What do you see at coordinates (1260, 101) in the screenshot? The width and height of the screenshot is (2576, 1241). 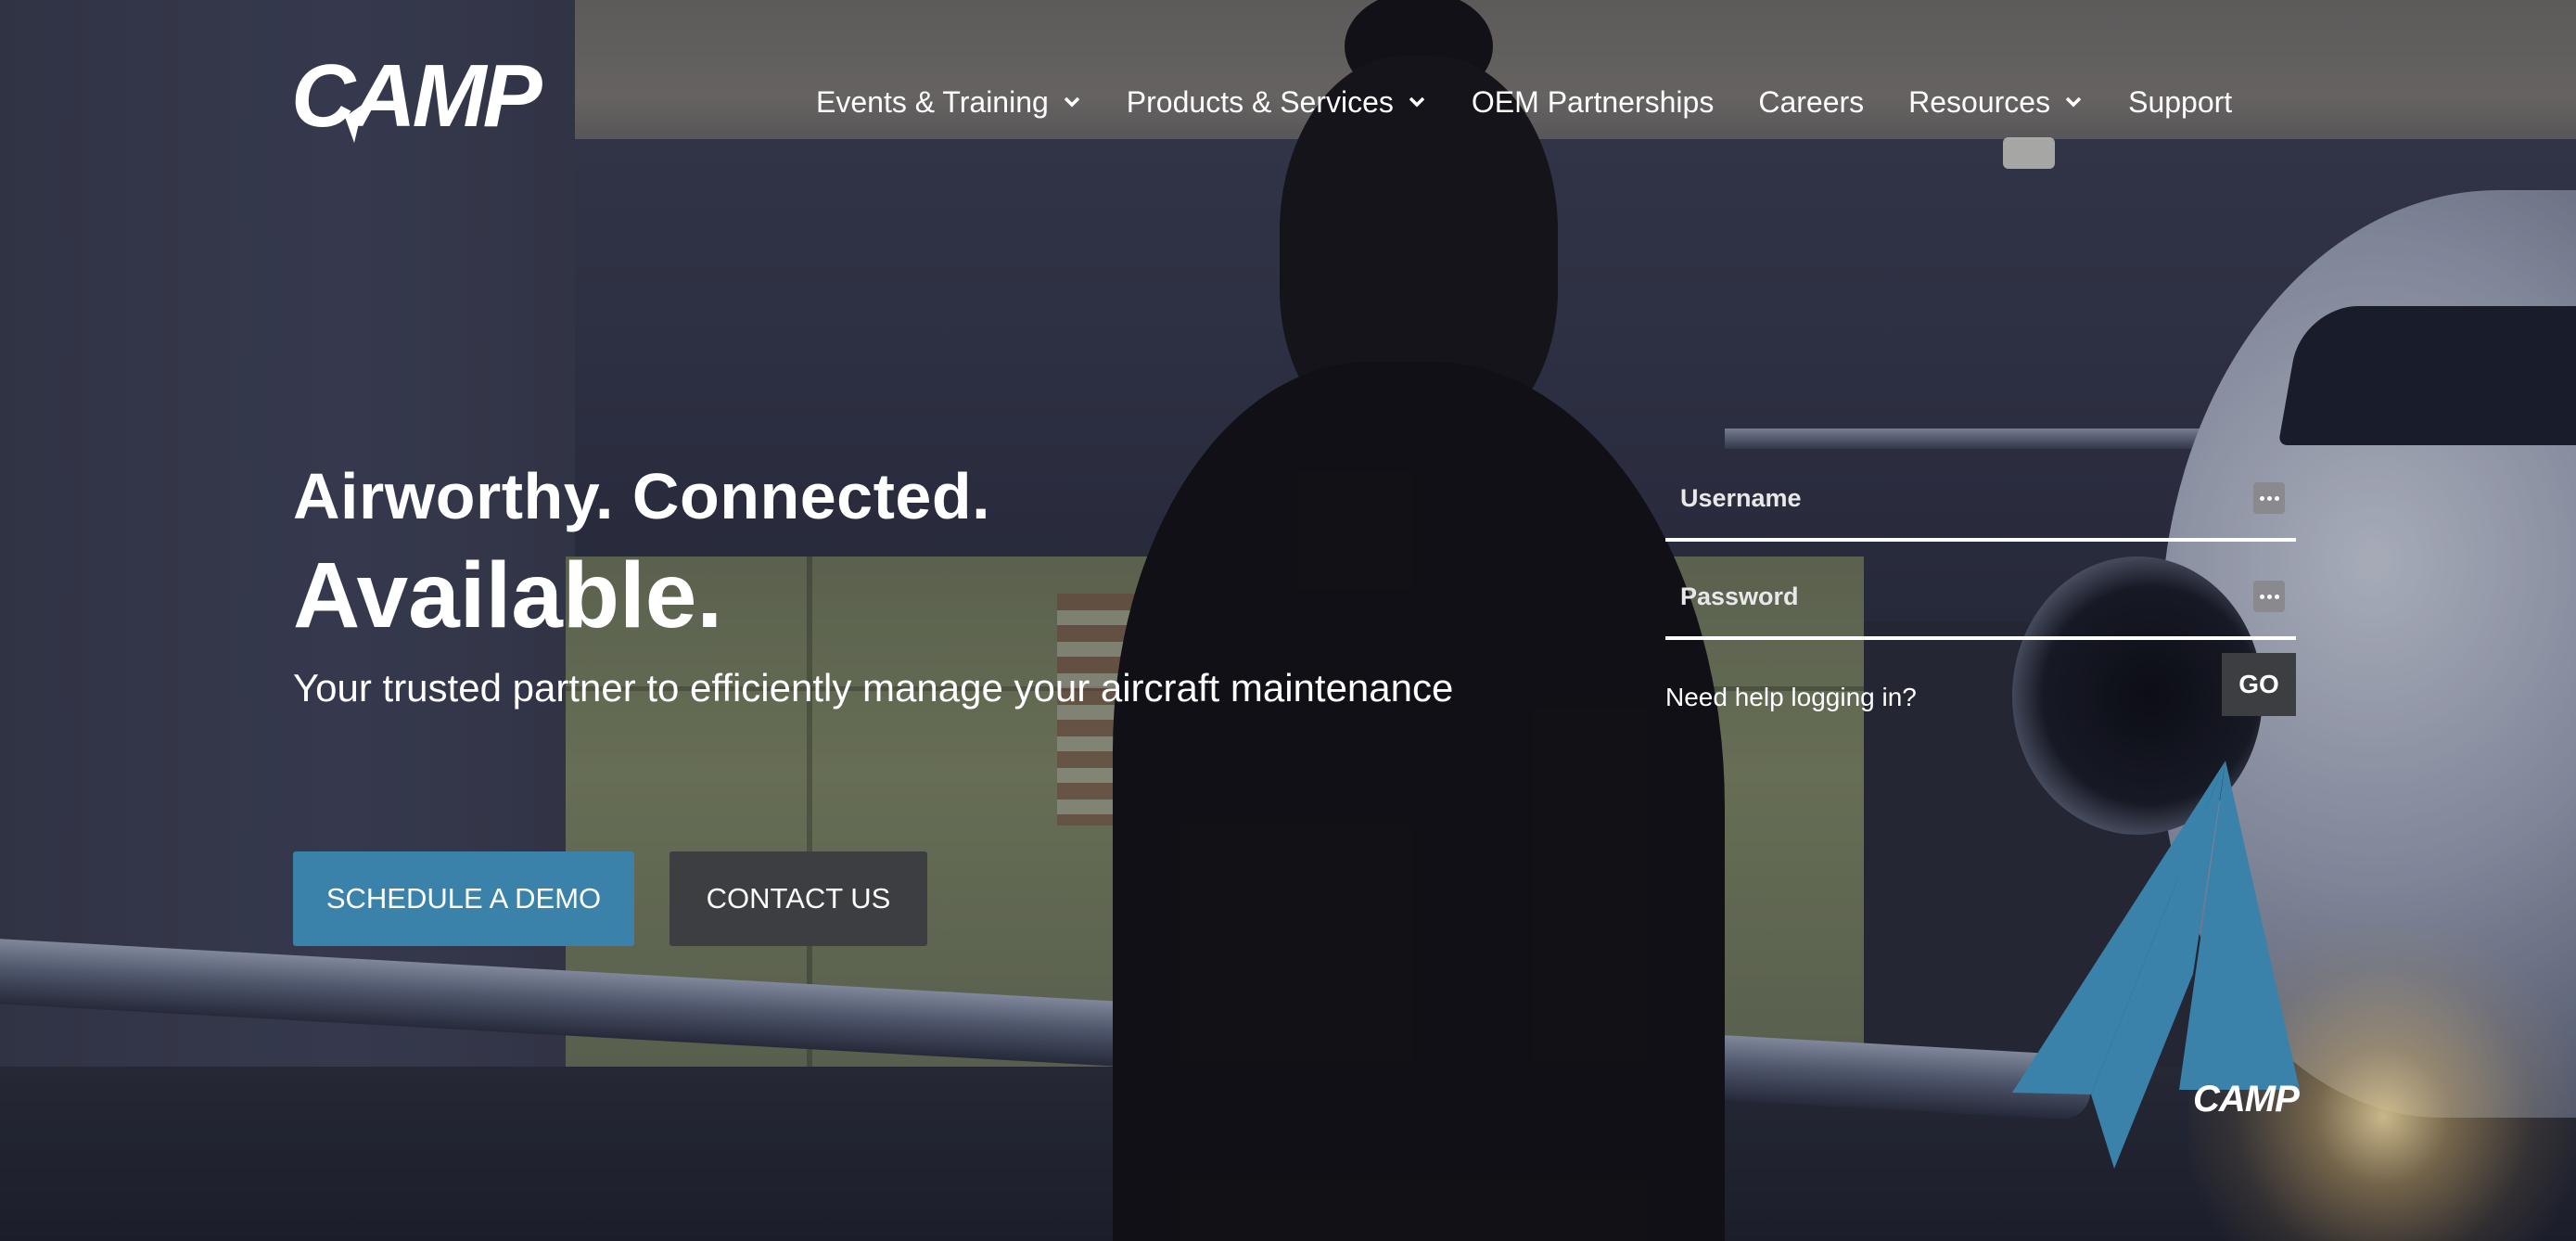 I see `nav-products-services-label: Products & Services` at bounding box center [1260, 101].